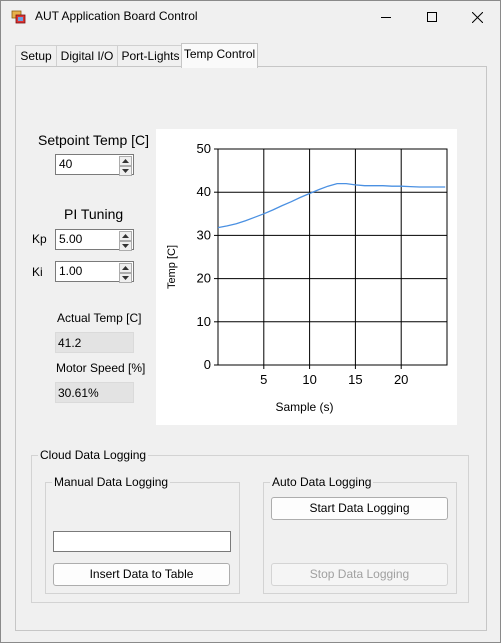 The width and height of the screenshot is (501, 643). Describe the element at coordinates (219, 55) in the screenshot. I see `tab-temp-control: Temp Control` at that location.